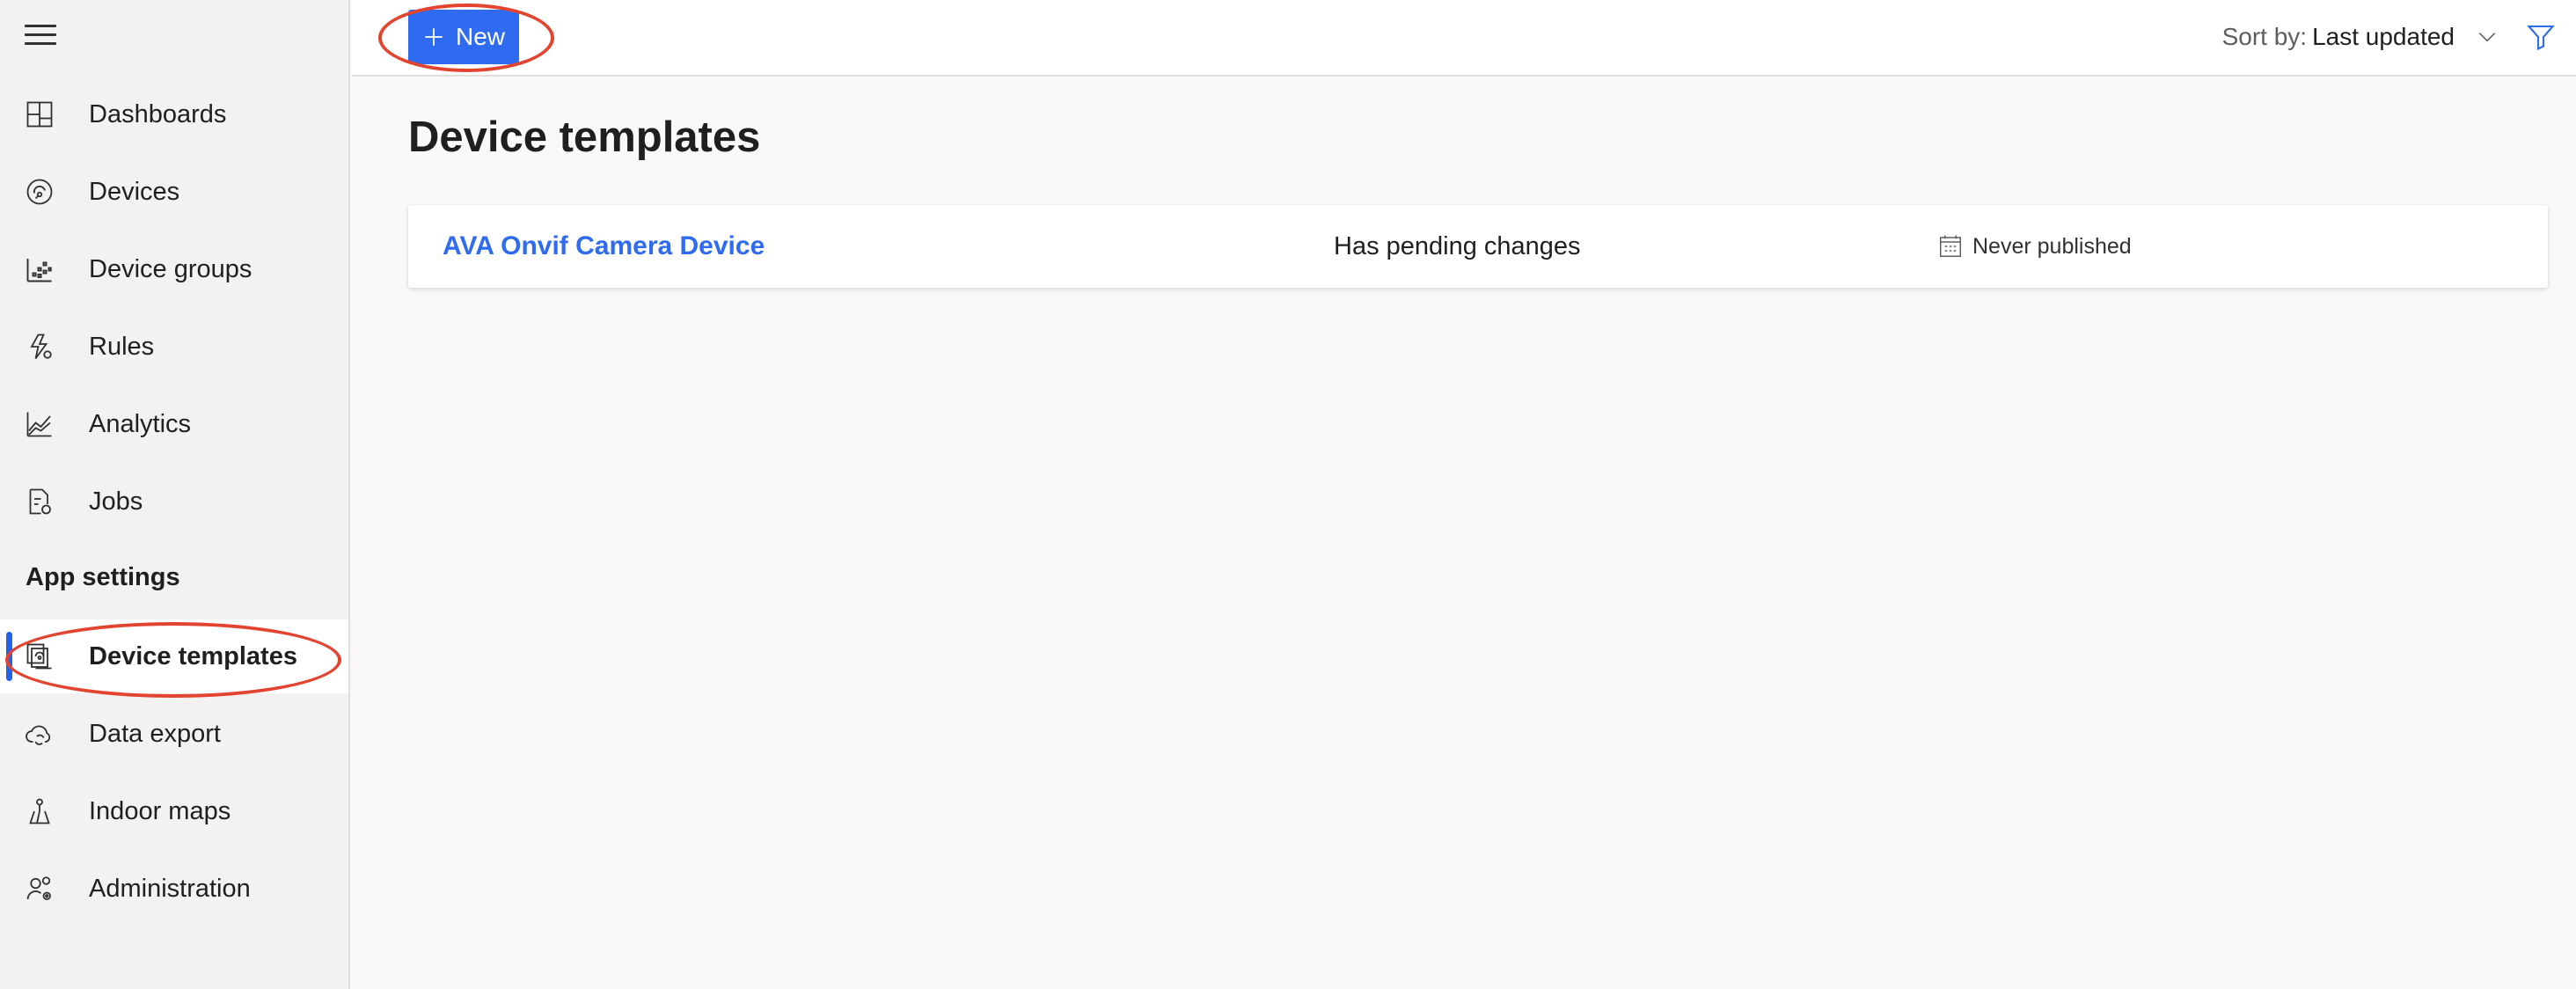 This screenshot has width=2576, height=989. Describe the element at coordinates (170, 269) in the screenshot. I see `sidebar-item-label: Device groups` at that location.